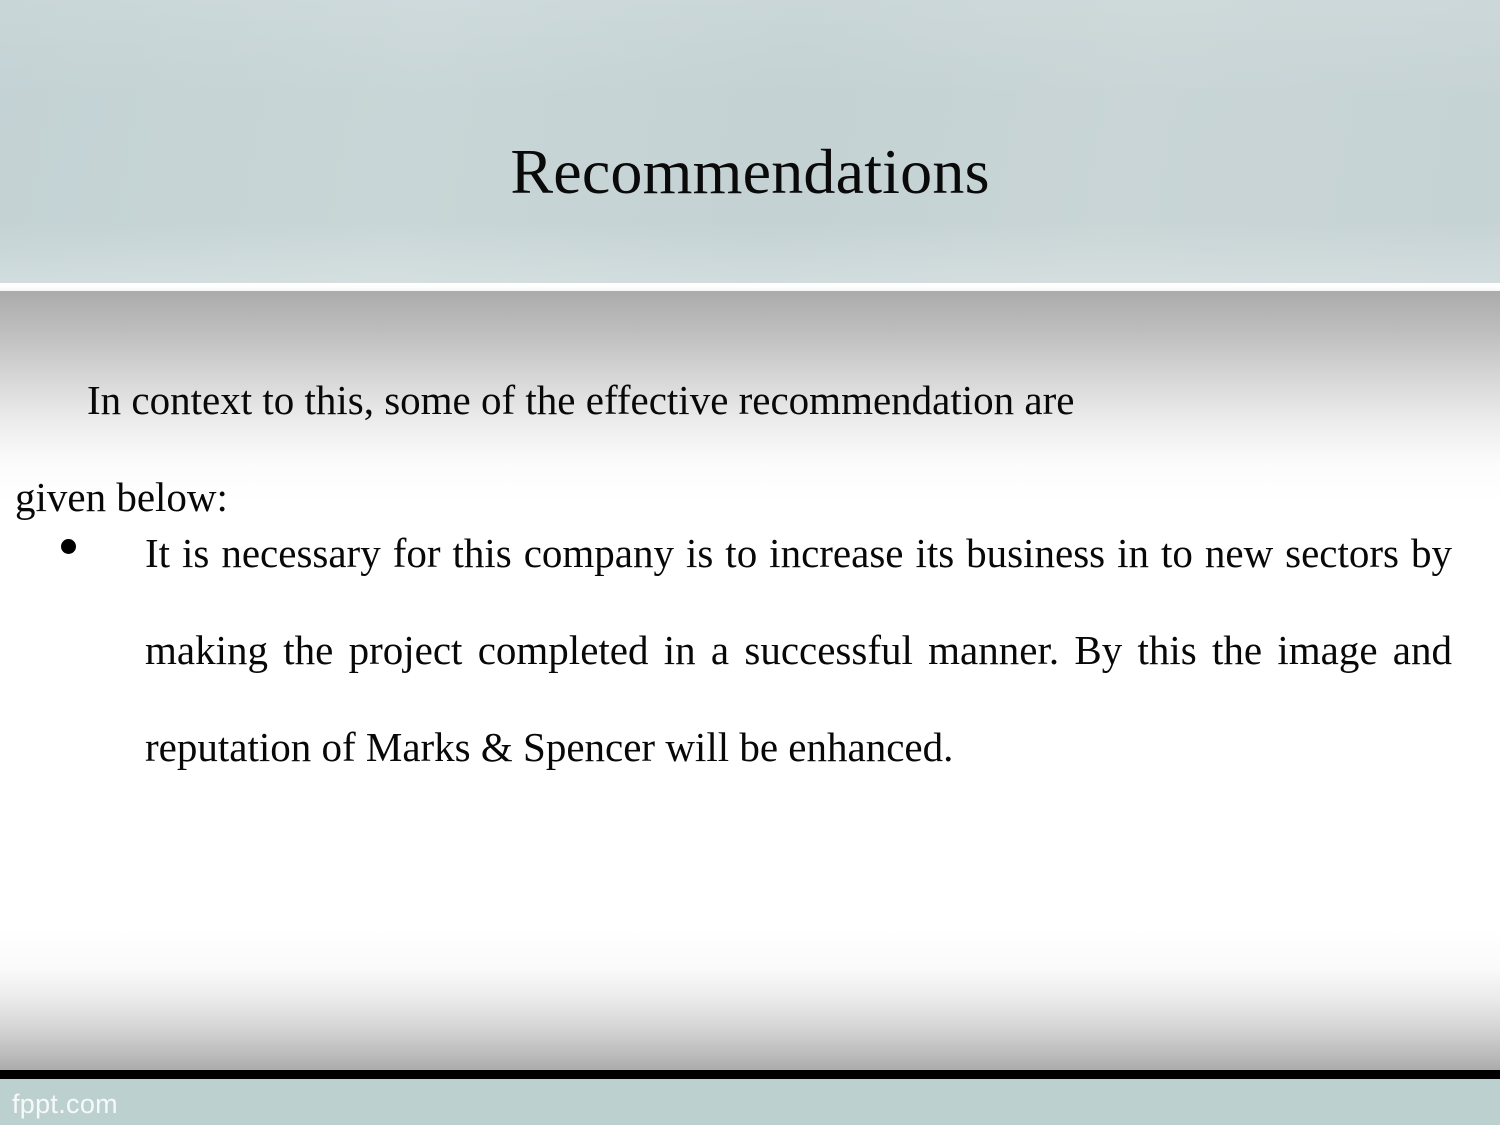 The width and height of the screenshot is (1500, 1125). Describe the element at coordinates (65, 1104) in the screenshot. I see `fppt-watermark: fppt.com` at that location.